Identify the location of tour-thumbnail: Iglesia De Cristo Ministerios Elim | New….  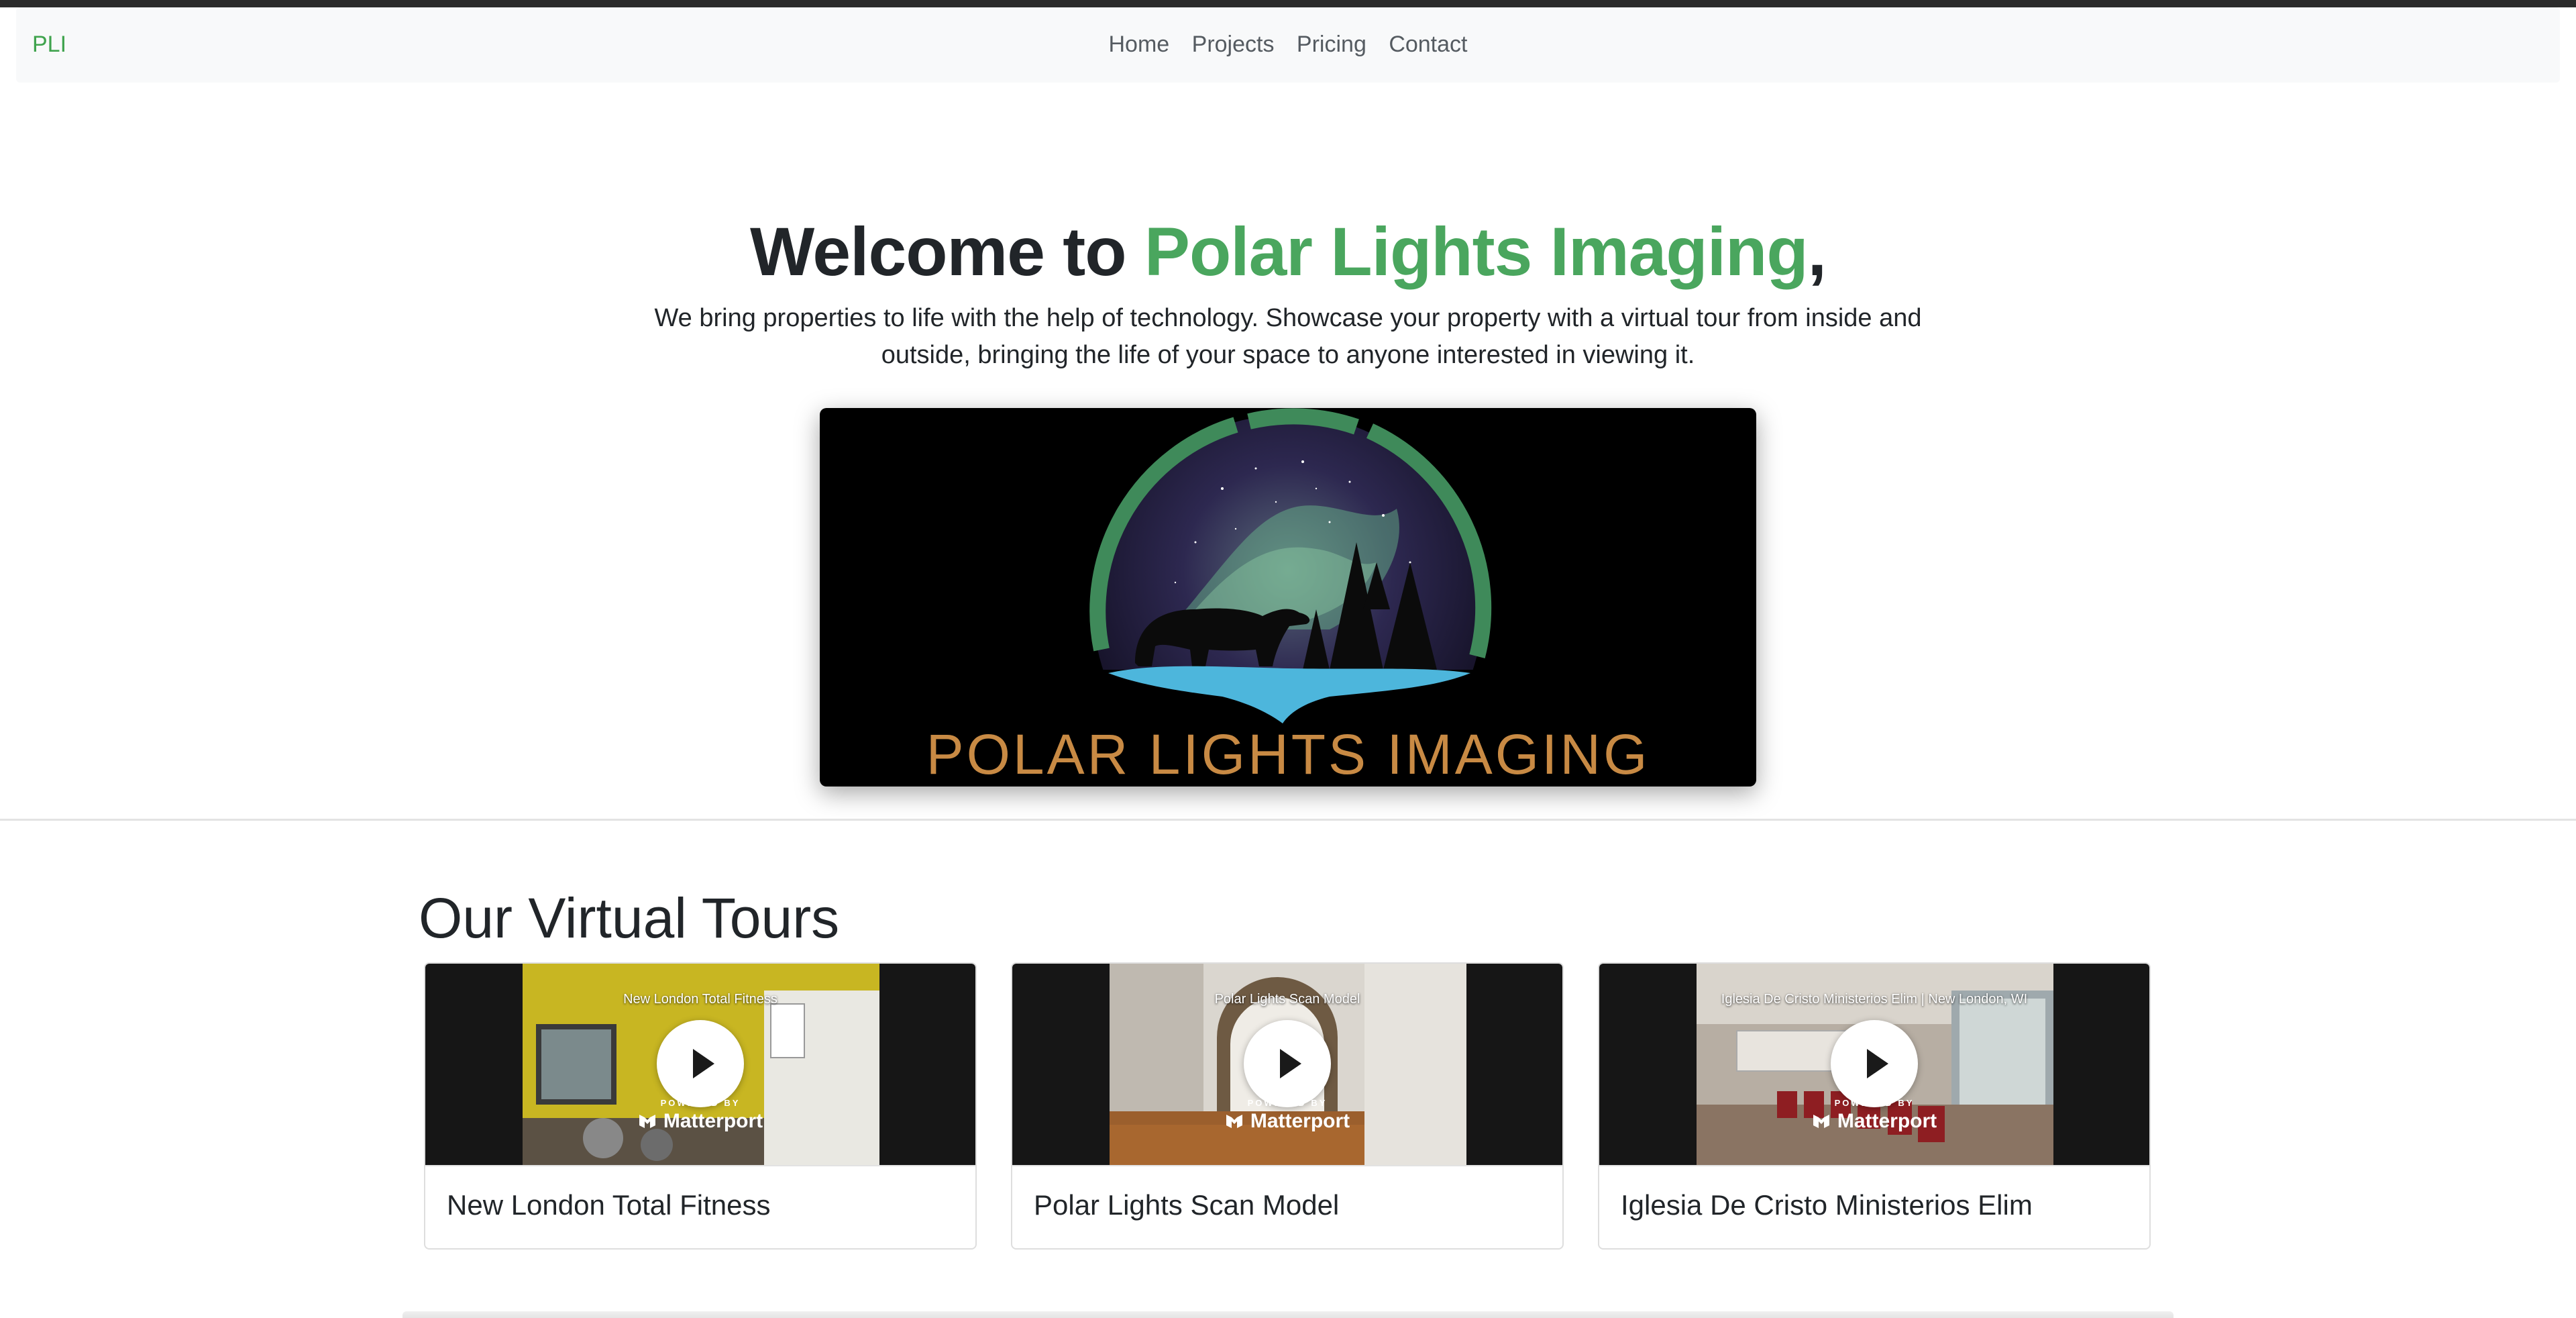
(1874, 1064).